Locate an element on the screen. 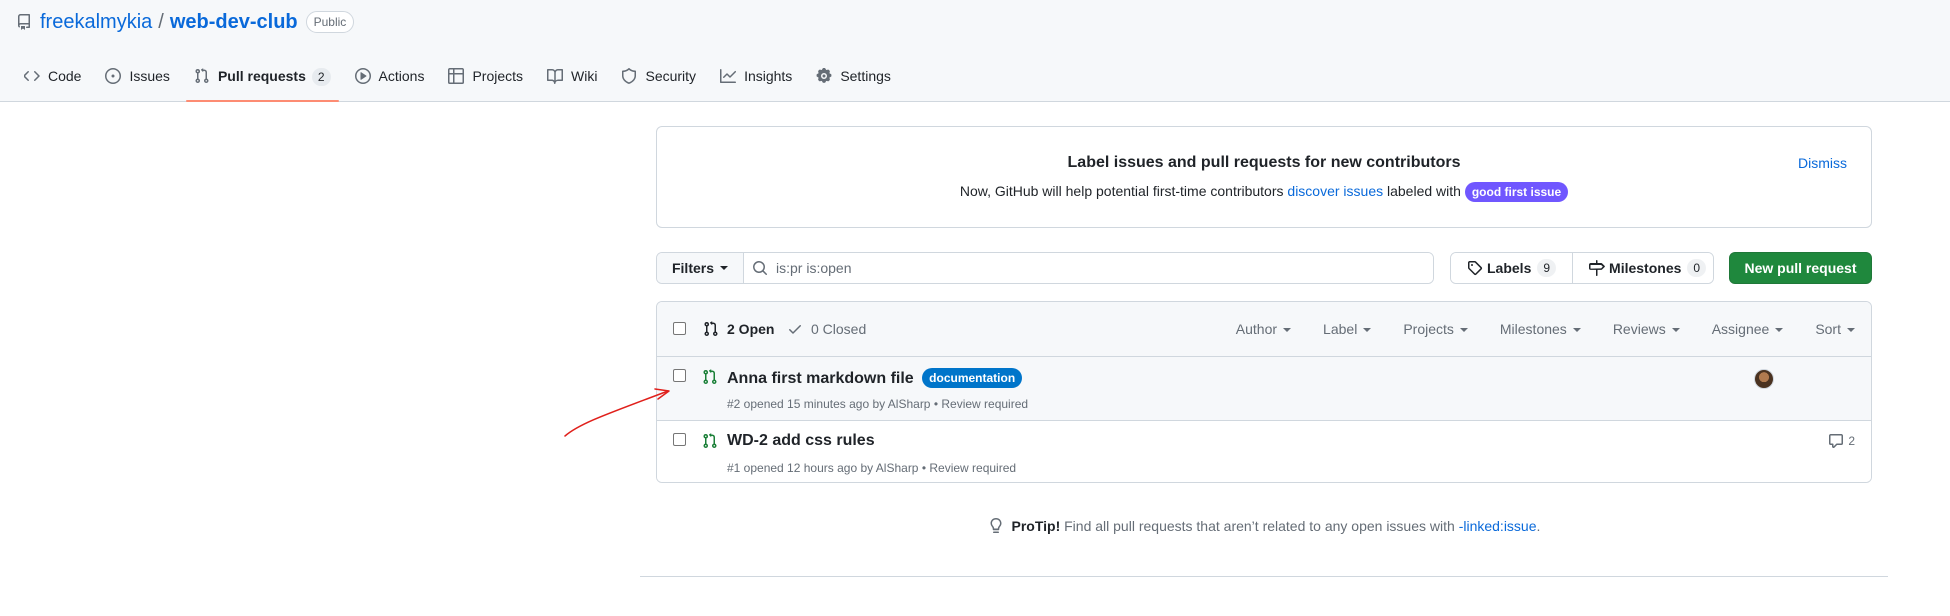 This screenshot has width=1950, height=616. select-all-checkbox is located at coordinates (679, 328).